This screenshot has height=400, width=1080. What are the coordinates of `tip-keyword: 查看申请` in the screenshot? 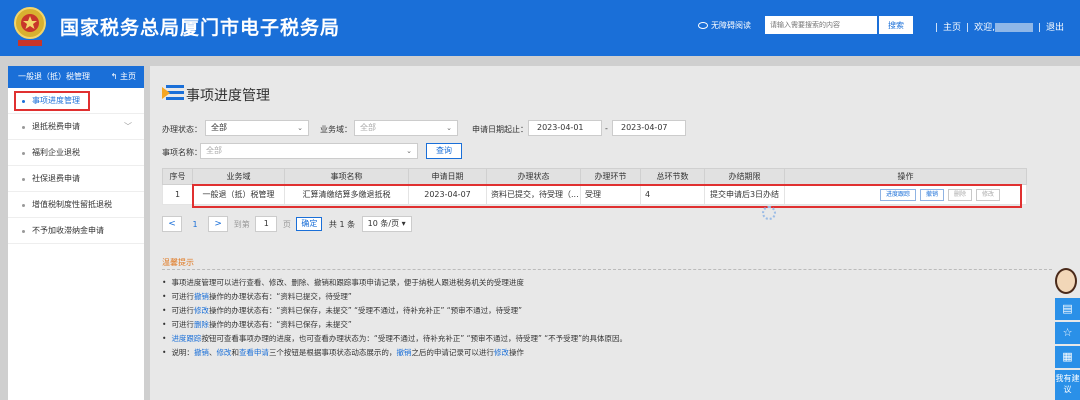 It's located at (253, 352).